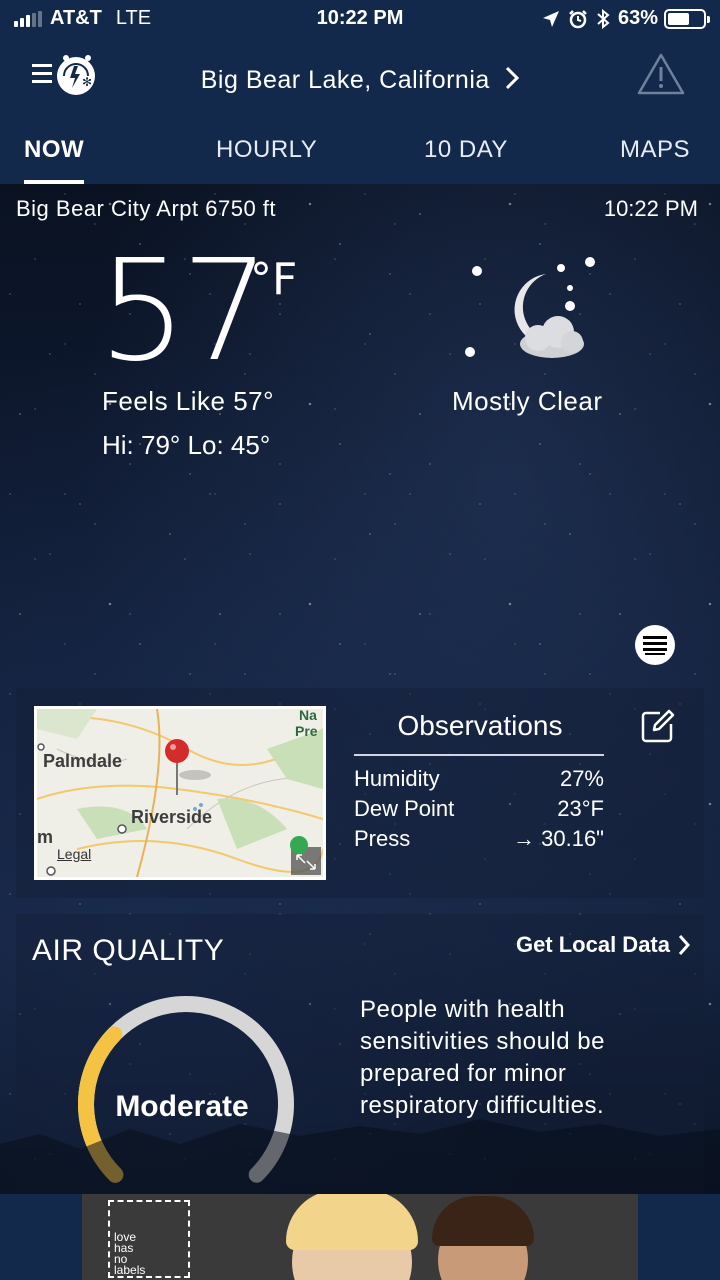  What do you see at coordinates (172, 817) in the screenshot?
I see `map-label-riverside: Riverside` at bounding box center [172, 817].